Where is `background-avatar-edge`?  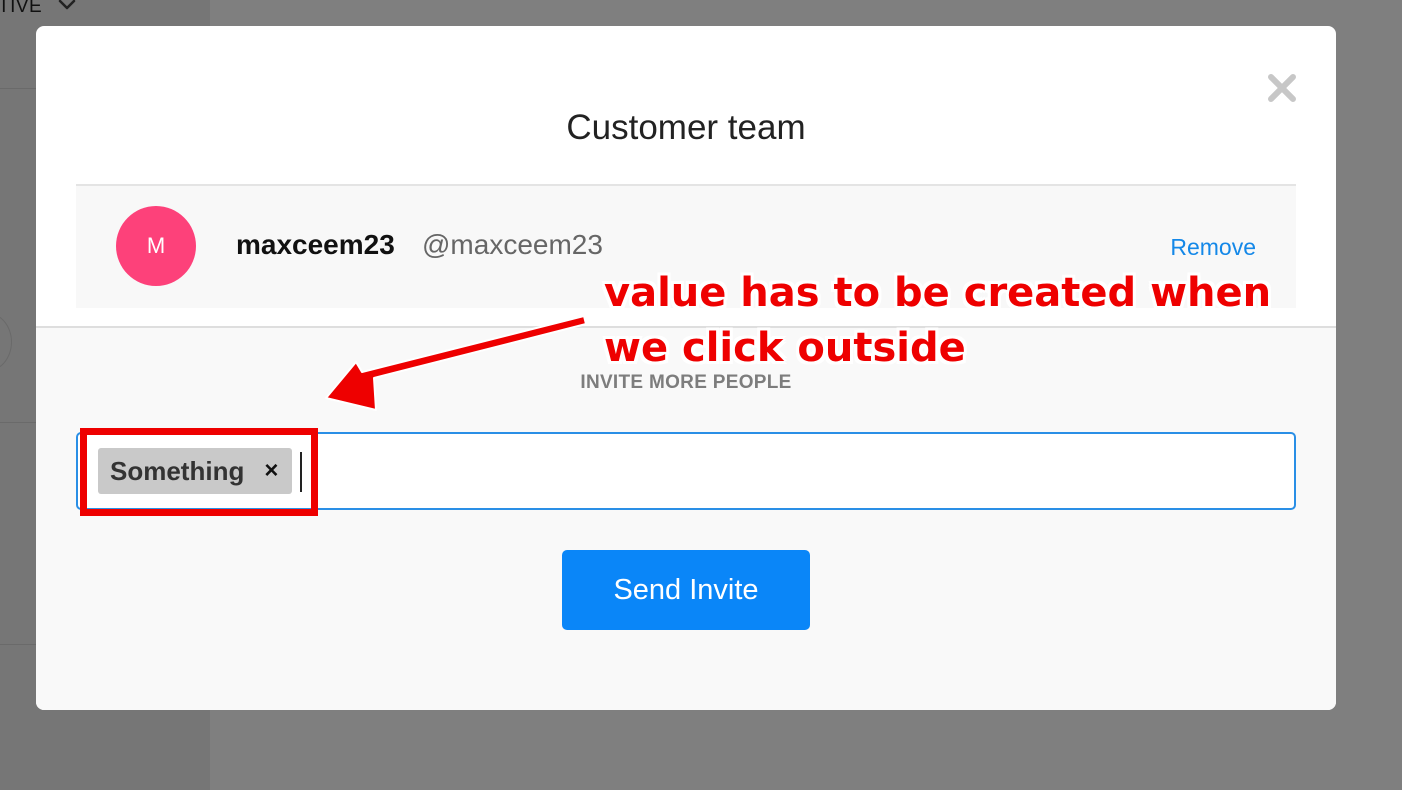 background-avatar-edge is located at coordinates (6, 342).